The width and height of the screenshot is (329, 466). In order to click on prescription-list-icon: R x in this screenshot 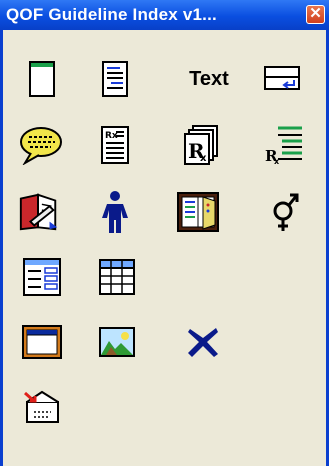, I will do `click(283, 145)`.